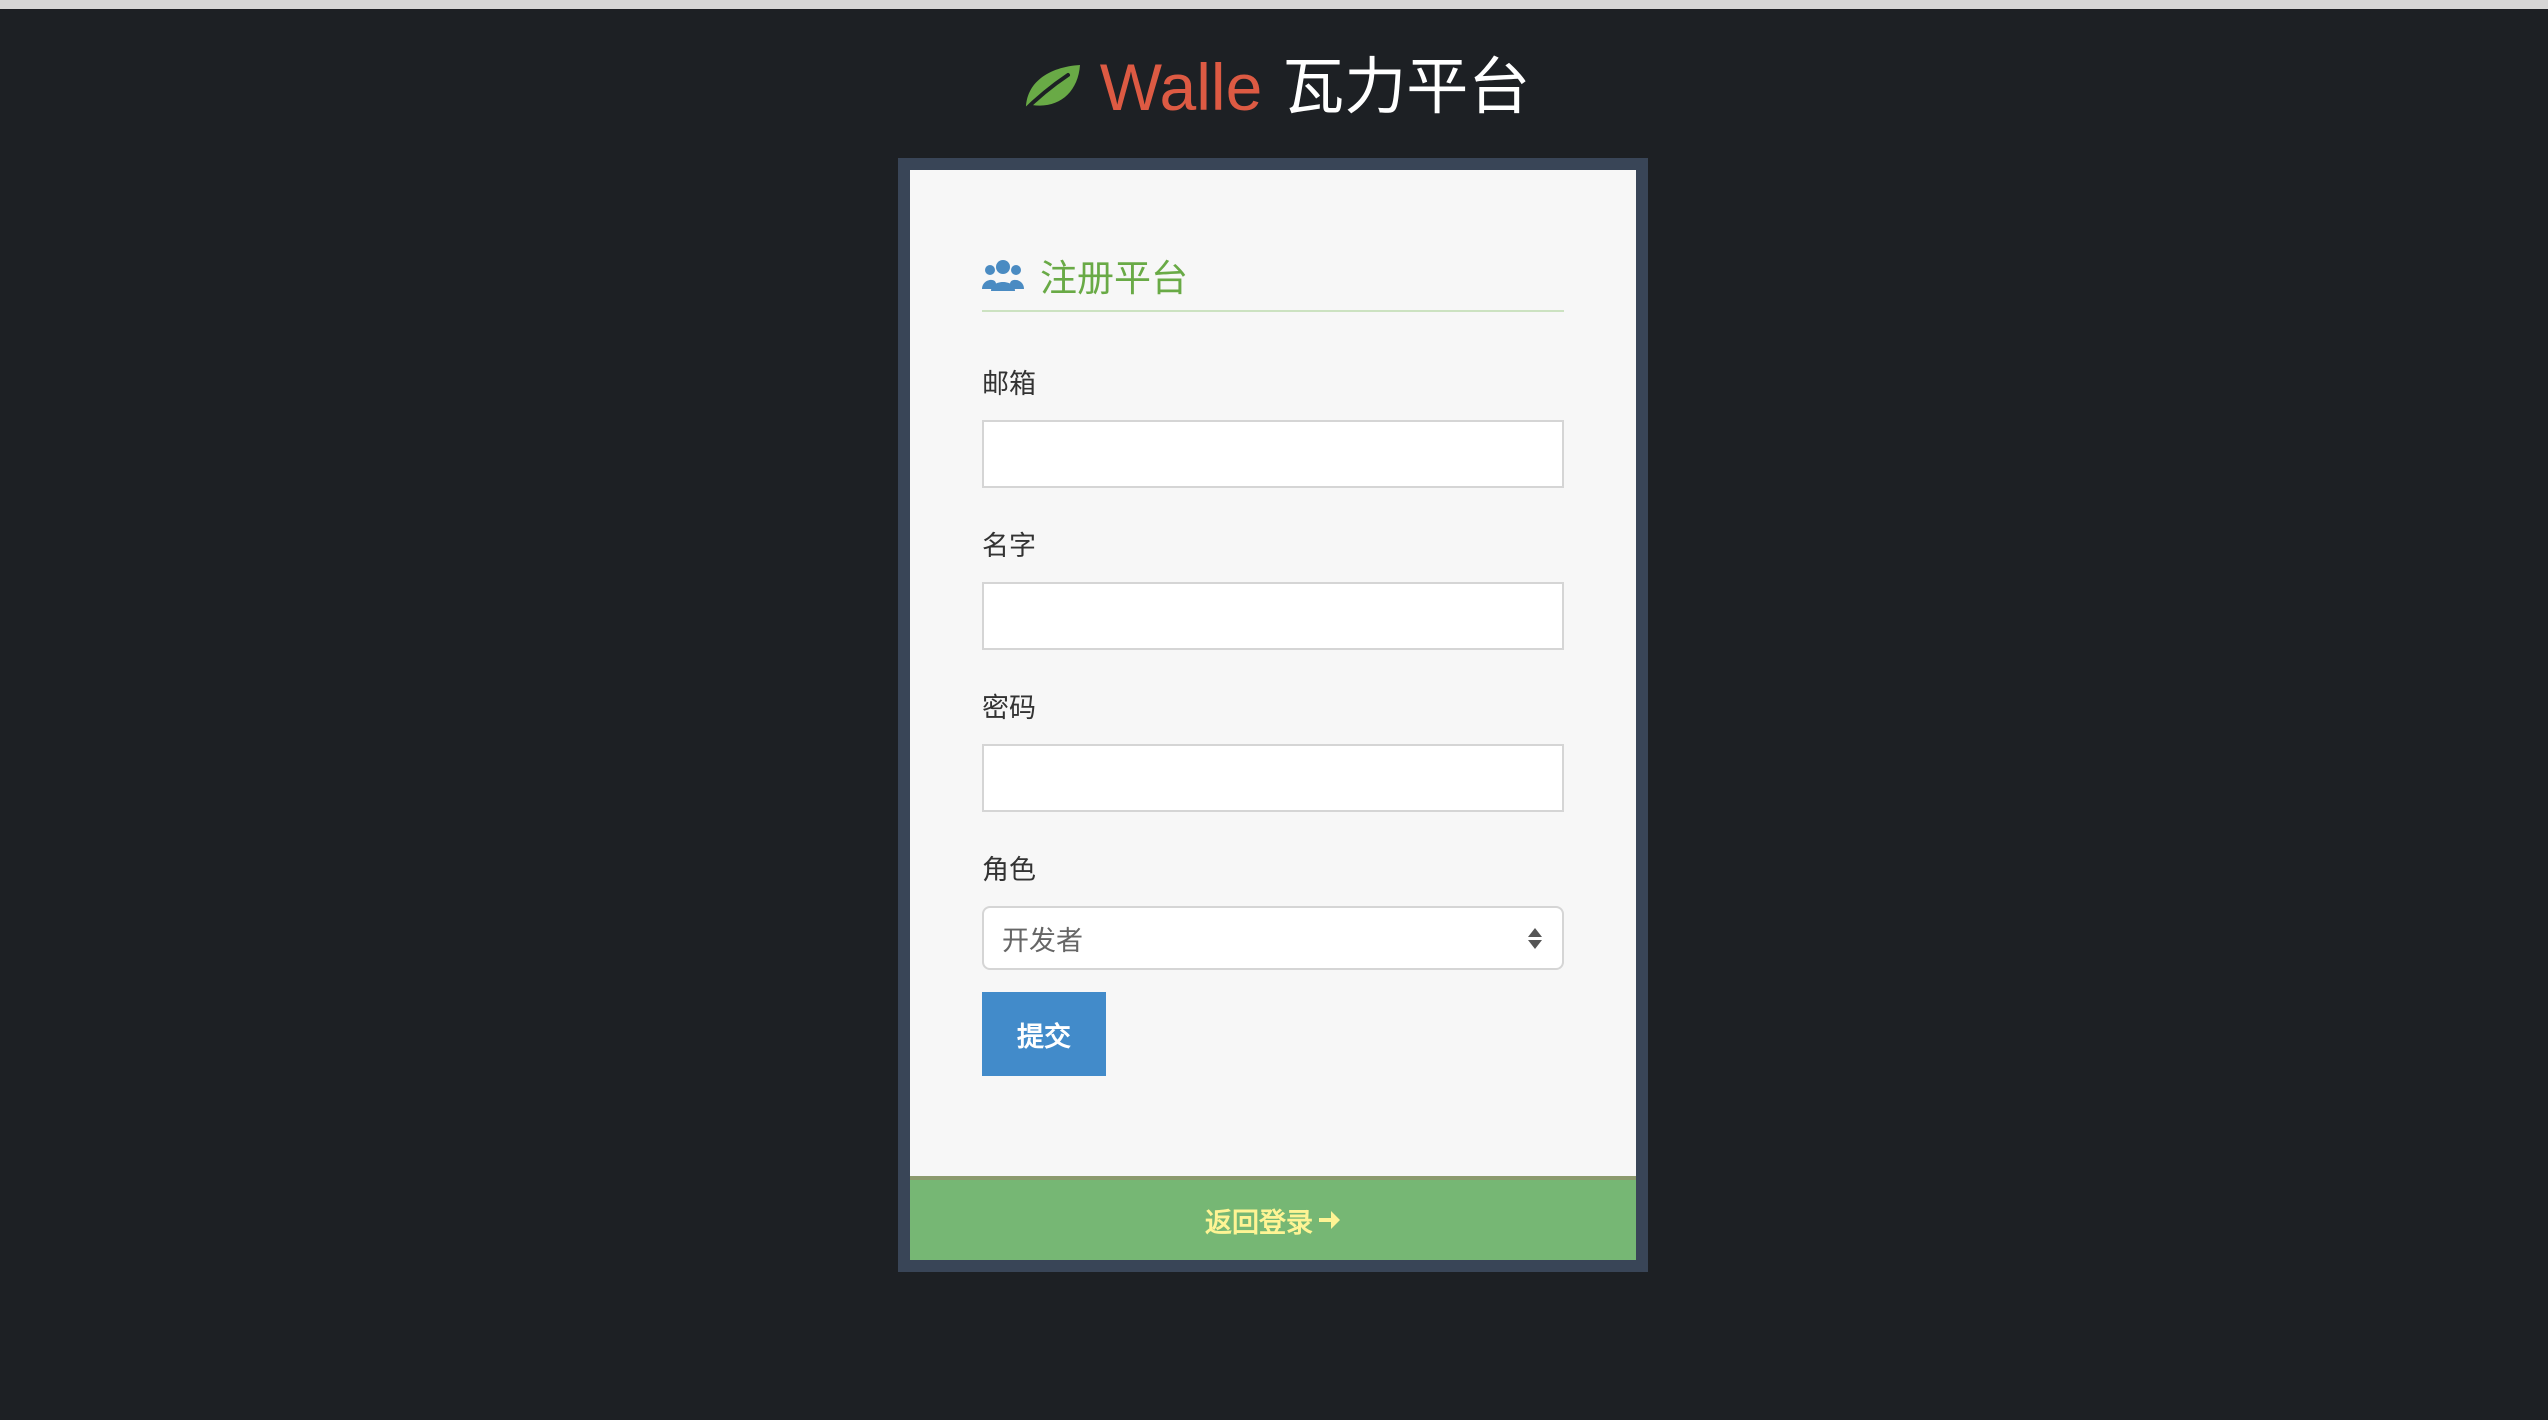 This screenshot has width=2548, height=1420. Describe the element at coordinates (1273, 778) in the screenshot. I see `password-field` at that location.